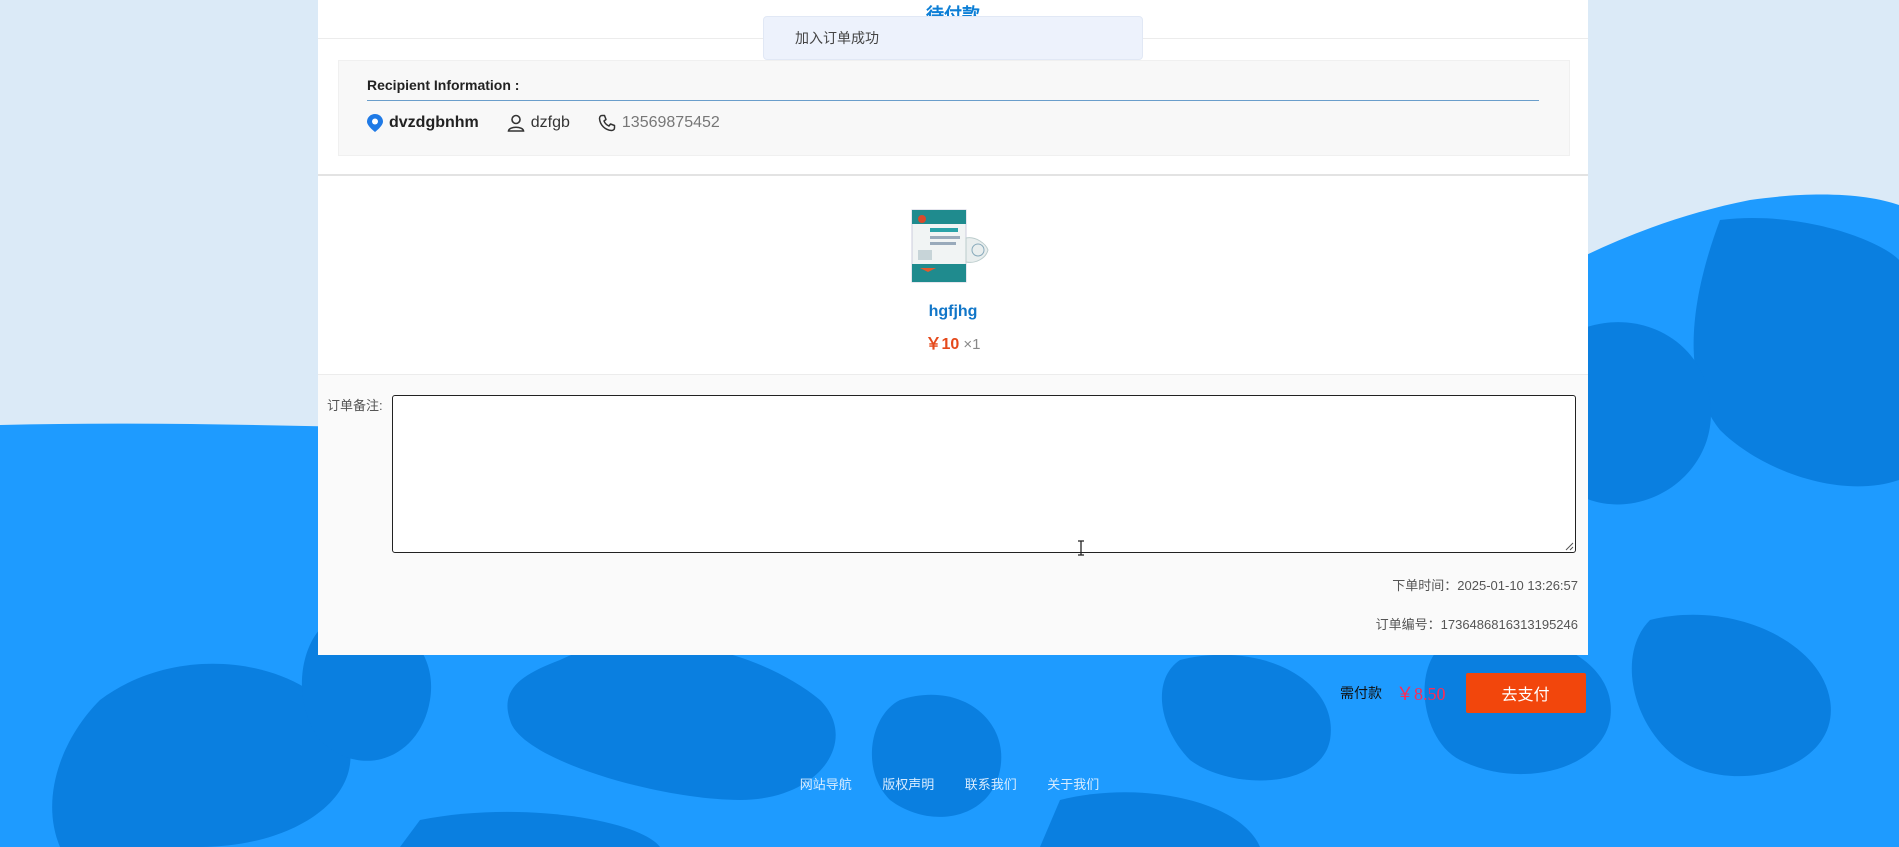  What do you see at coordinates (1081, 548) in the screenshot?
I see `text-cursor-icon` at bounding box center [1081, 548].